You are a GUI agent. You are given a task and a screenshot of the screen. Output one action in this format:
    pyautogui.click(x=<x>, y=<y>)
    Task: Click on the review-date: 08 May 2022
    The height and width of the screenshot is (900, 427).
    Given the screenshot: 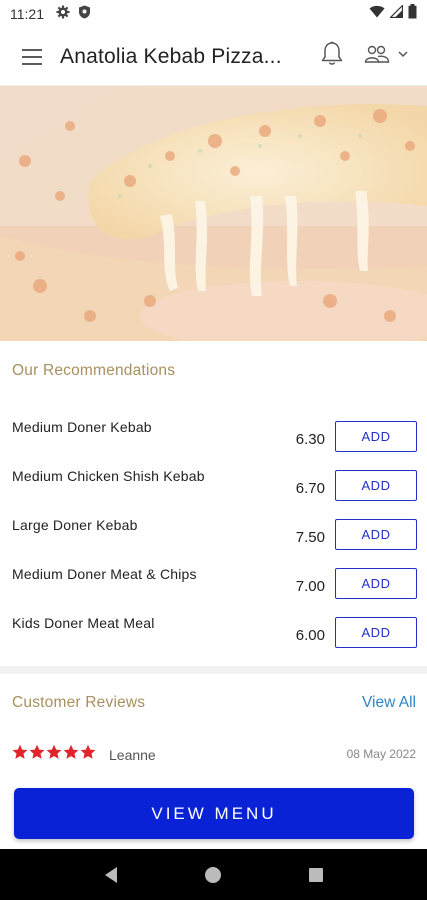 What is the action you would take?
    pyautogui.click(x=381, y=754)
    